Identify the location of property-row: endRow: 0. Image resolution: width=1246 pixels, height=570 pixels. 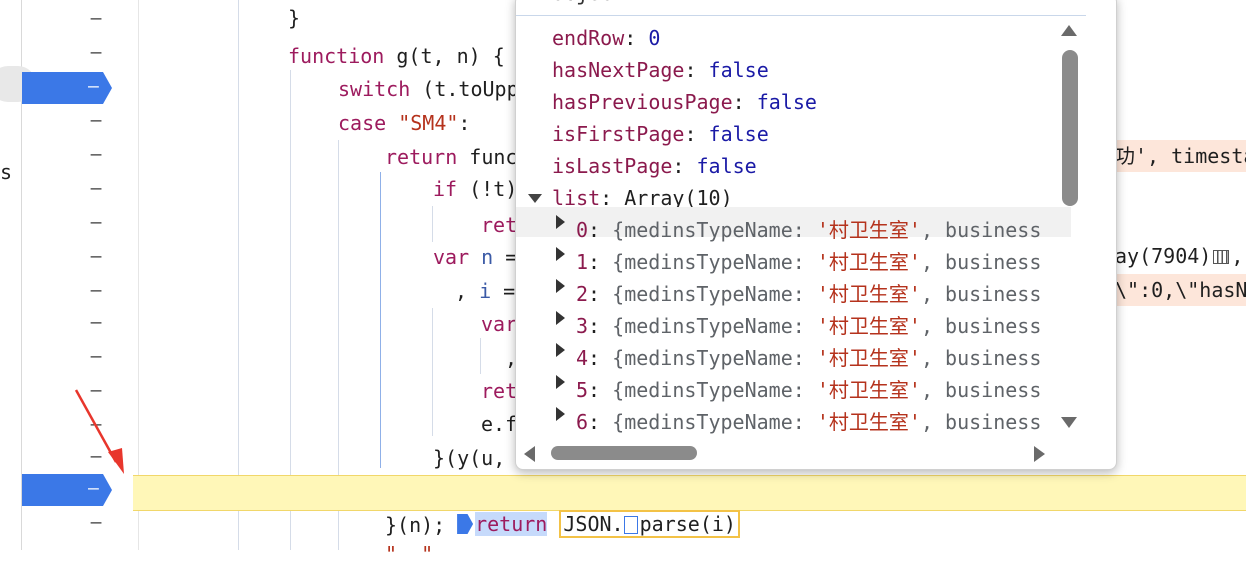
(606, 38).